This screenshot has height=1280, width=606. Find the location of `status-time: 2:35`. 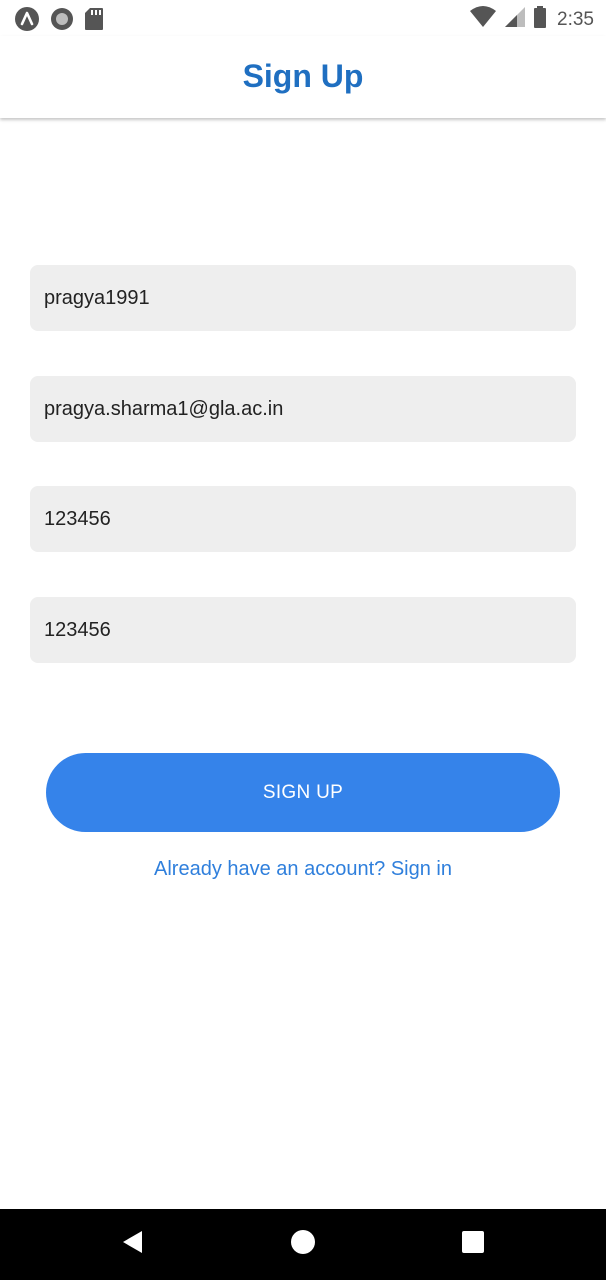

status-time: 2:35 is located at coordinates (575, 19).